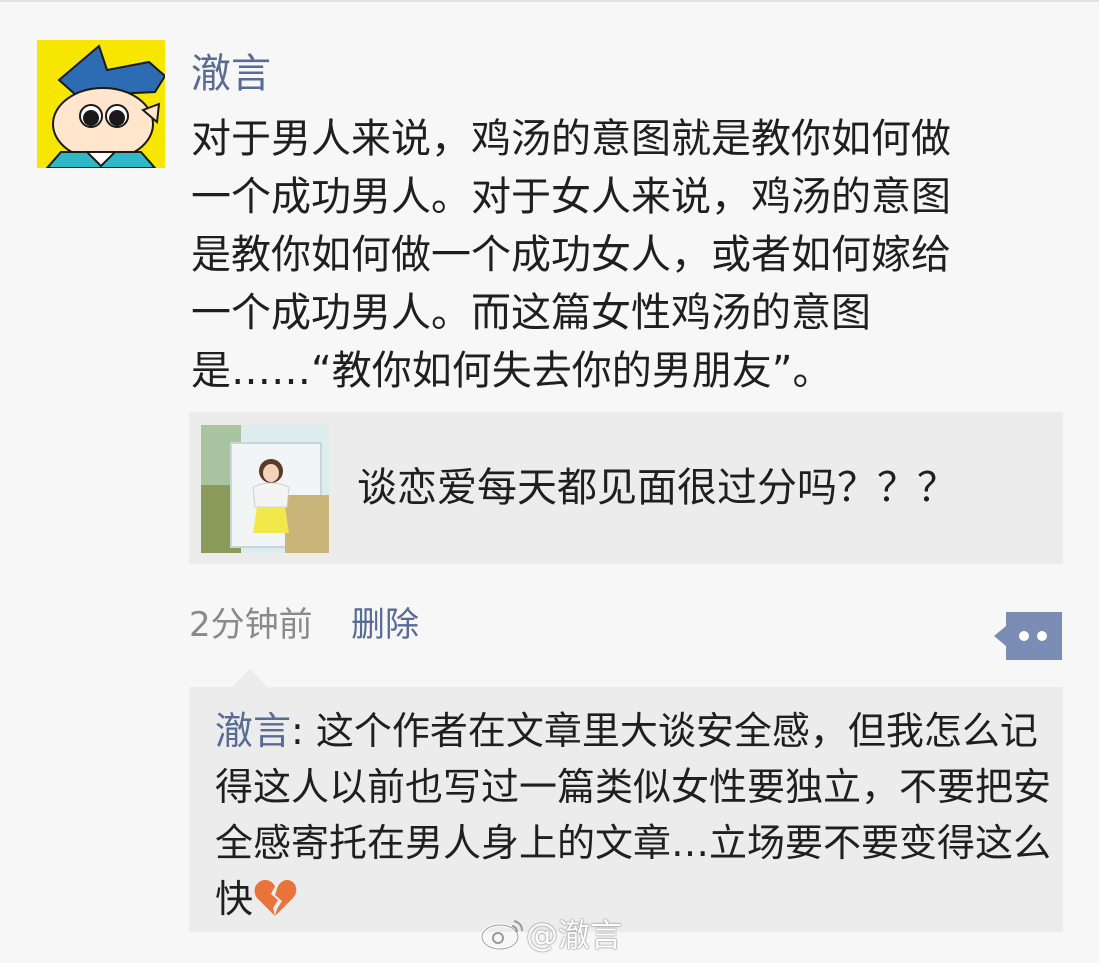 Image resolution: width=1099 pixels, height=963 pixels. I want to click on comment-pointer, so click(250, 678).